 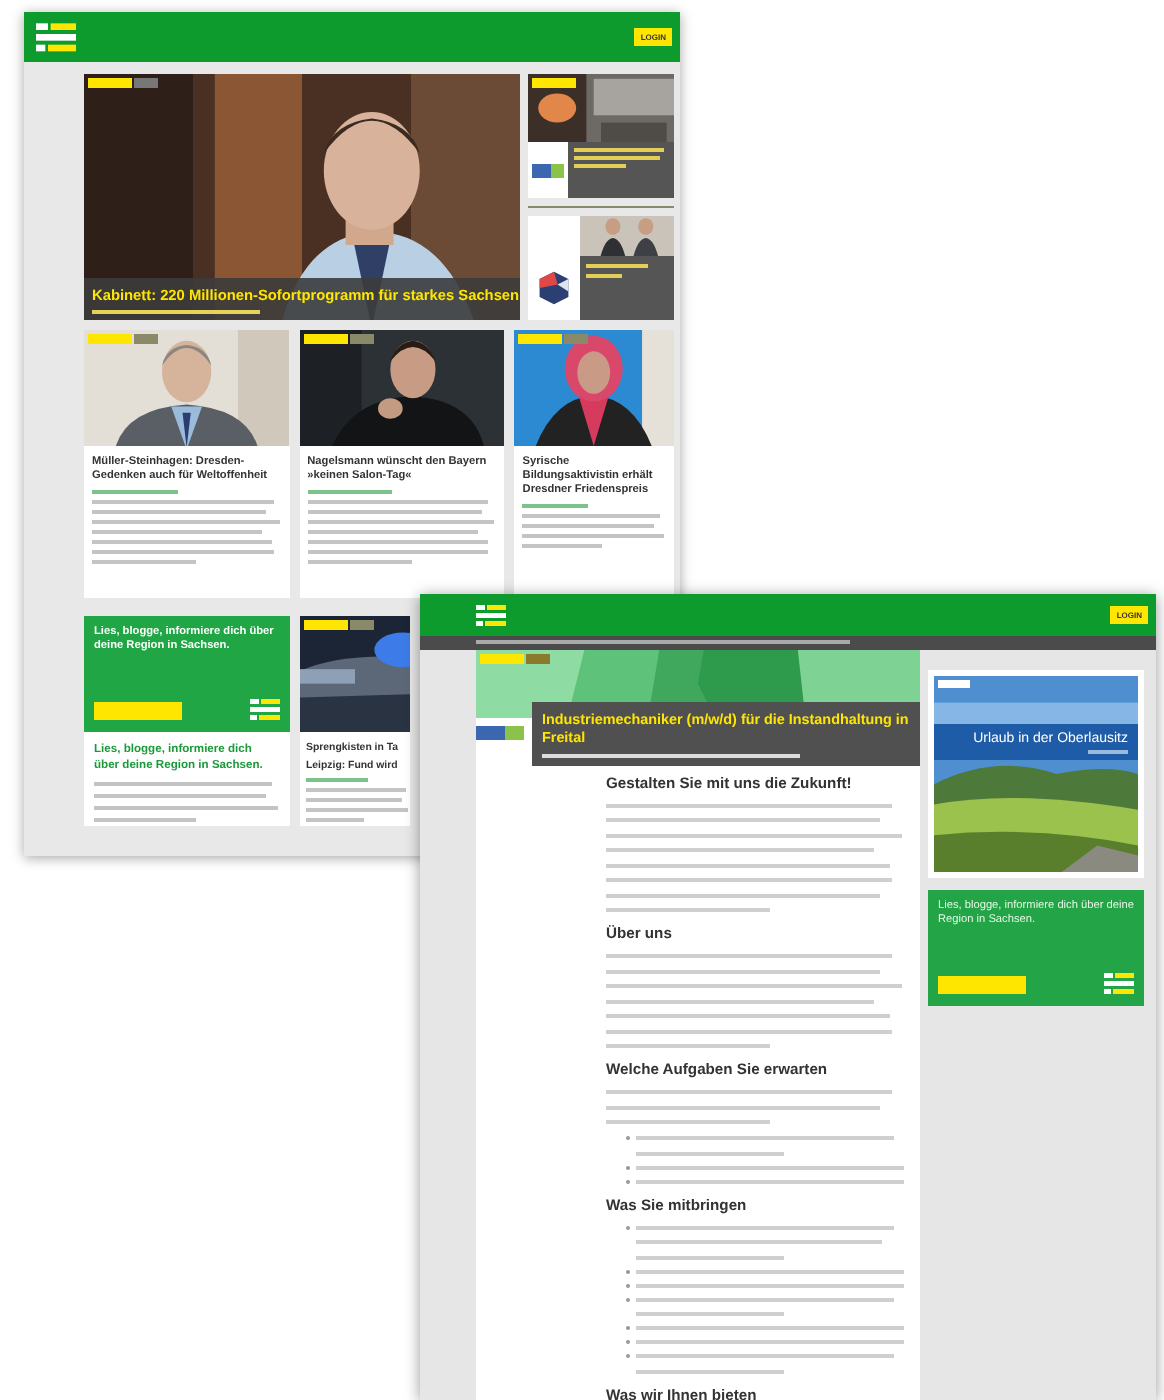 I want to click on tag-marker, so click(x=554, y=83).